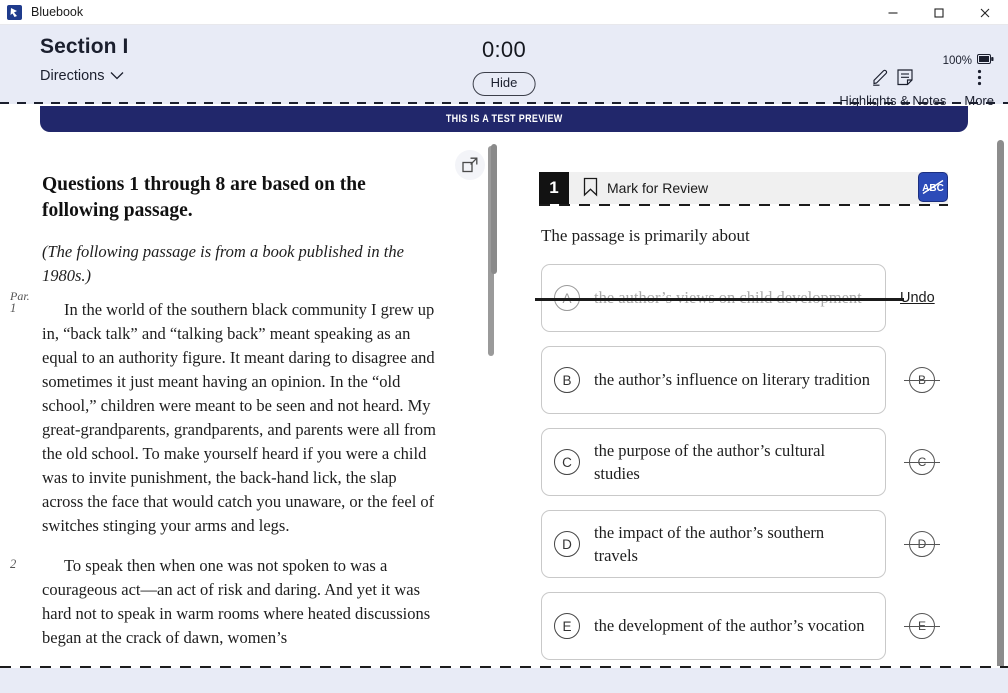 Image resolution: width=1008 pixels, height=693 pixels. I want to click on paragraph-number: 2, so click(13, 563).